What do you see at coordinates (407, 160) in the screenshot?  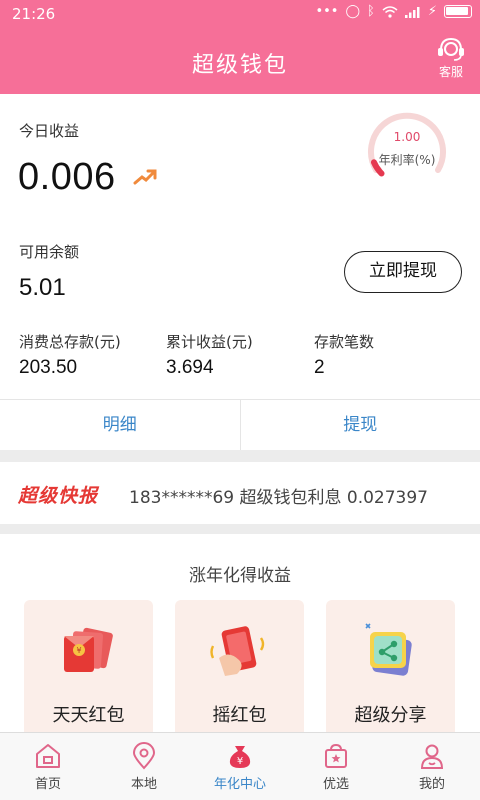 I see `annual-rate-label: 年利率(%)` at bounding box center [407, 160].